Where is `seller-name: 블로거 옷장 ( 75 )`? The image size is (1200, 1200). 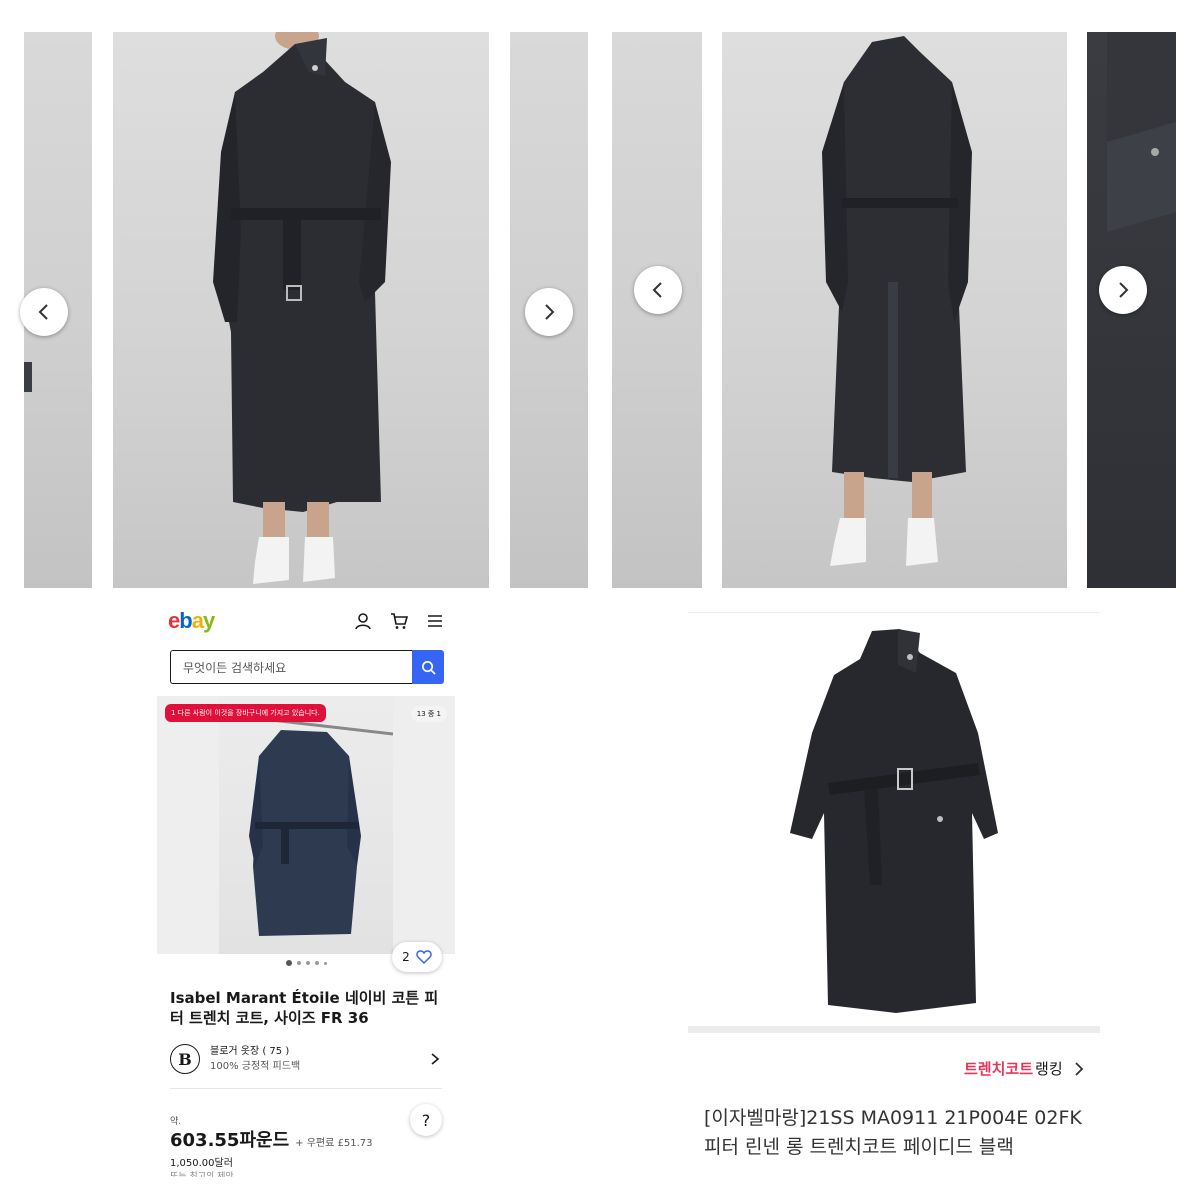 seller-name: 블로거 옷장 ( 75 ) is located at coordinates (250, 1051).